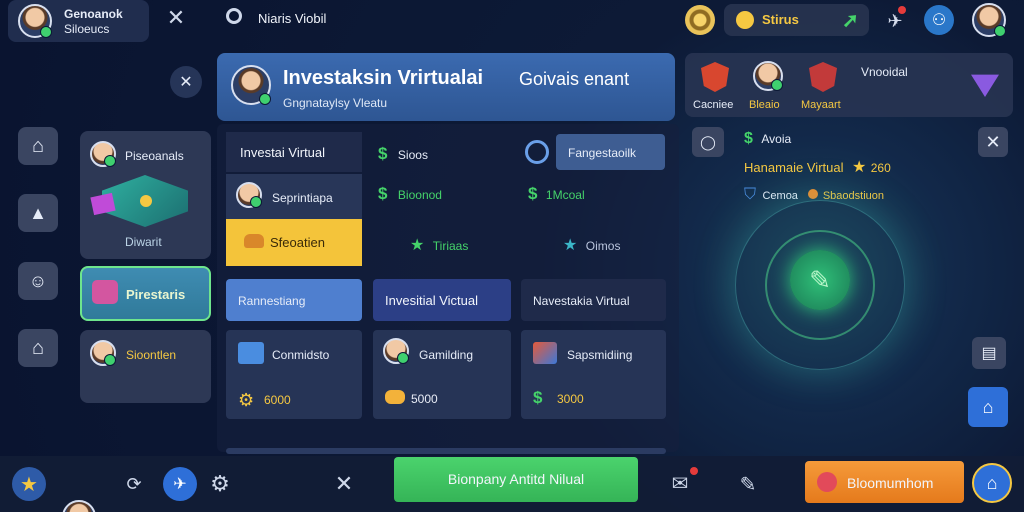 Image resolution: width=1024 pixels, height=512 pixels. I want to click on home-icon-2: ⌂, so click(38, 348).